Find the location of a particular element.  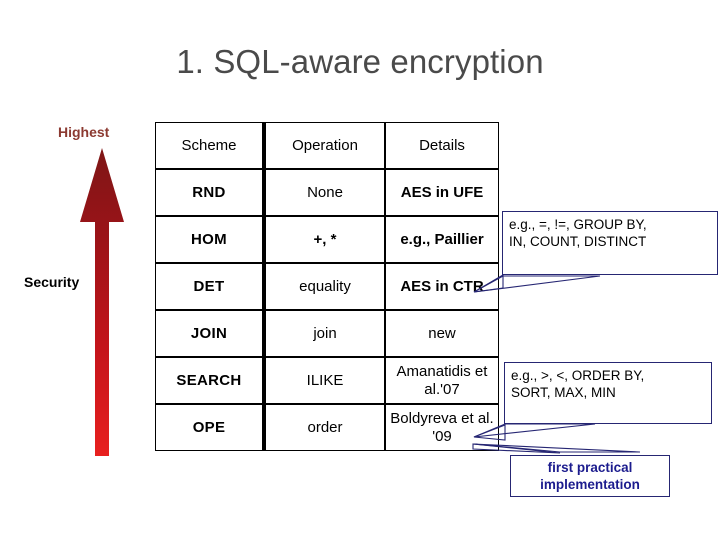

column-header-scheme: Scheme is located at coordinates (209, 145).